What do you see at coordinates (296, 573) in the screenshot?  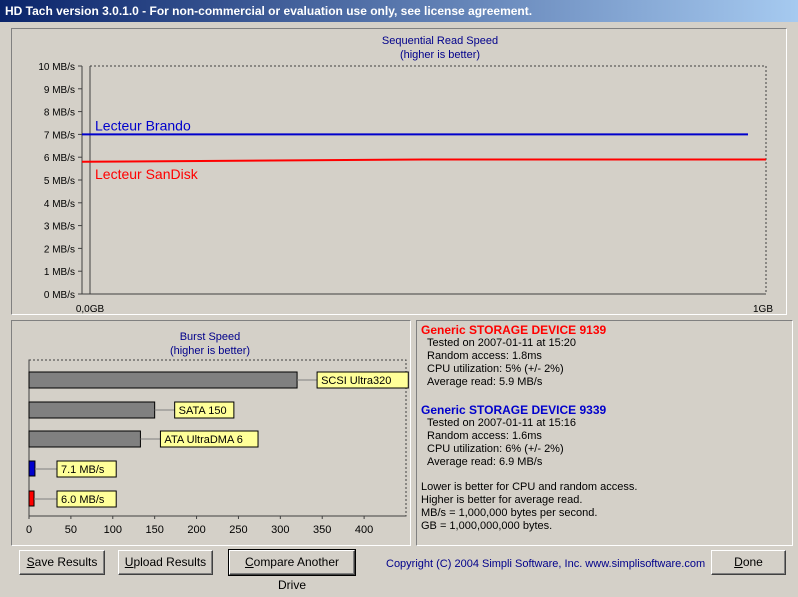 I see `compare-label: ompare Another Drive` at bounding box center [296, 573].